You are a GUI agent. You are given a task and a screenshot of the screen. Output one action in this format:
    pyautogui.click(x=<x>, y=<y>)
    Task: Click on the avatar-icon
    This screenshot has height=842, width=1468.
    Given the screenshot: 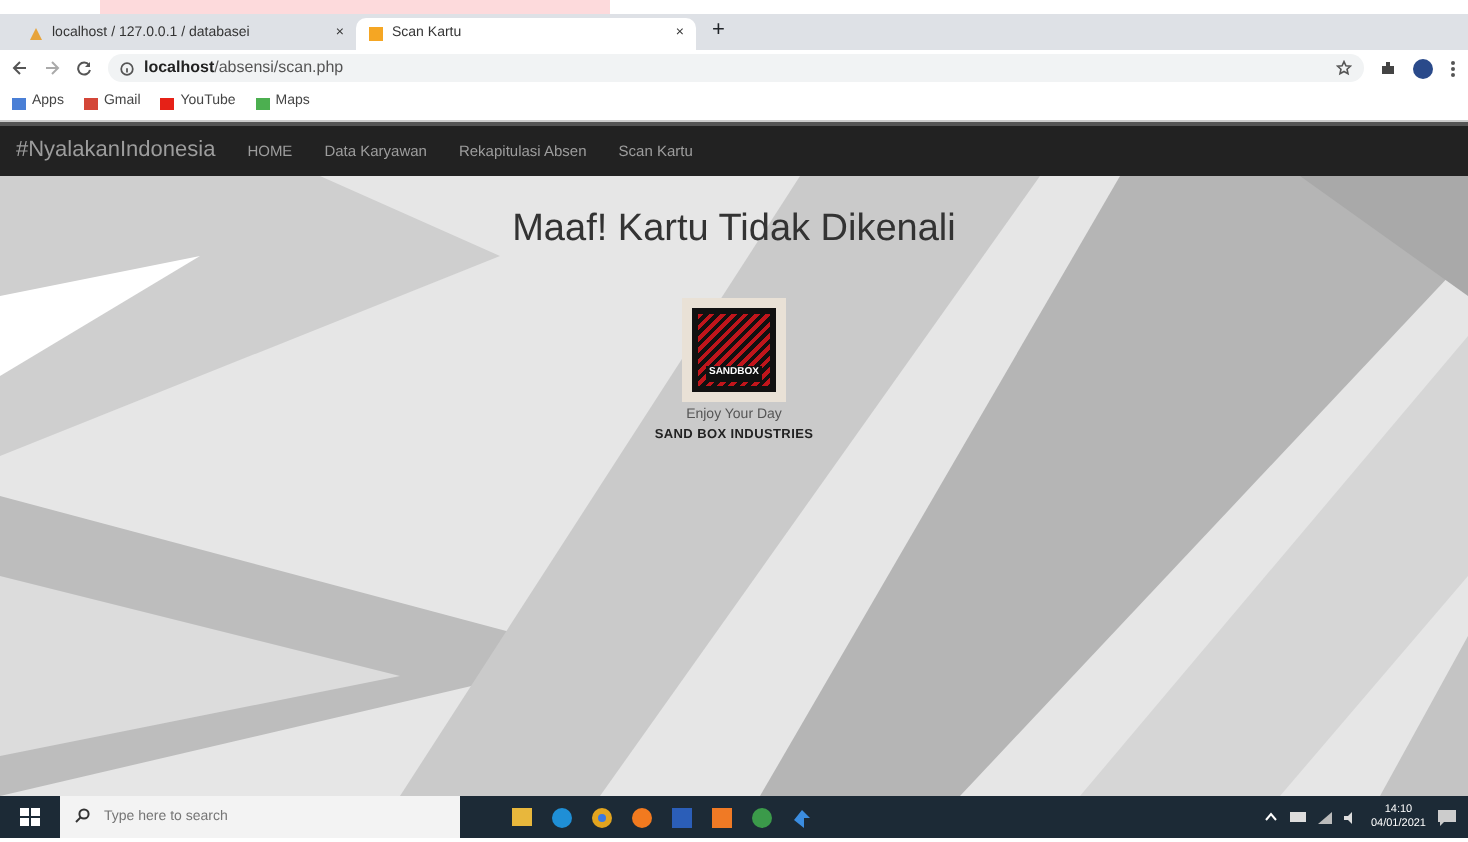 What is the action you would take?
    pyautogui.click(x=1423, y=68)
    